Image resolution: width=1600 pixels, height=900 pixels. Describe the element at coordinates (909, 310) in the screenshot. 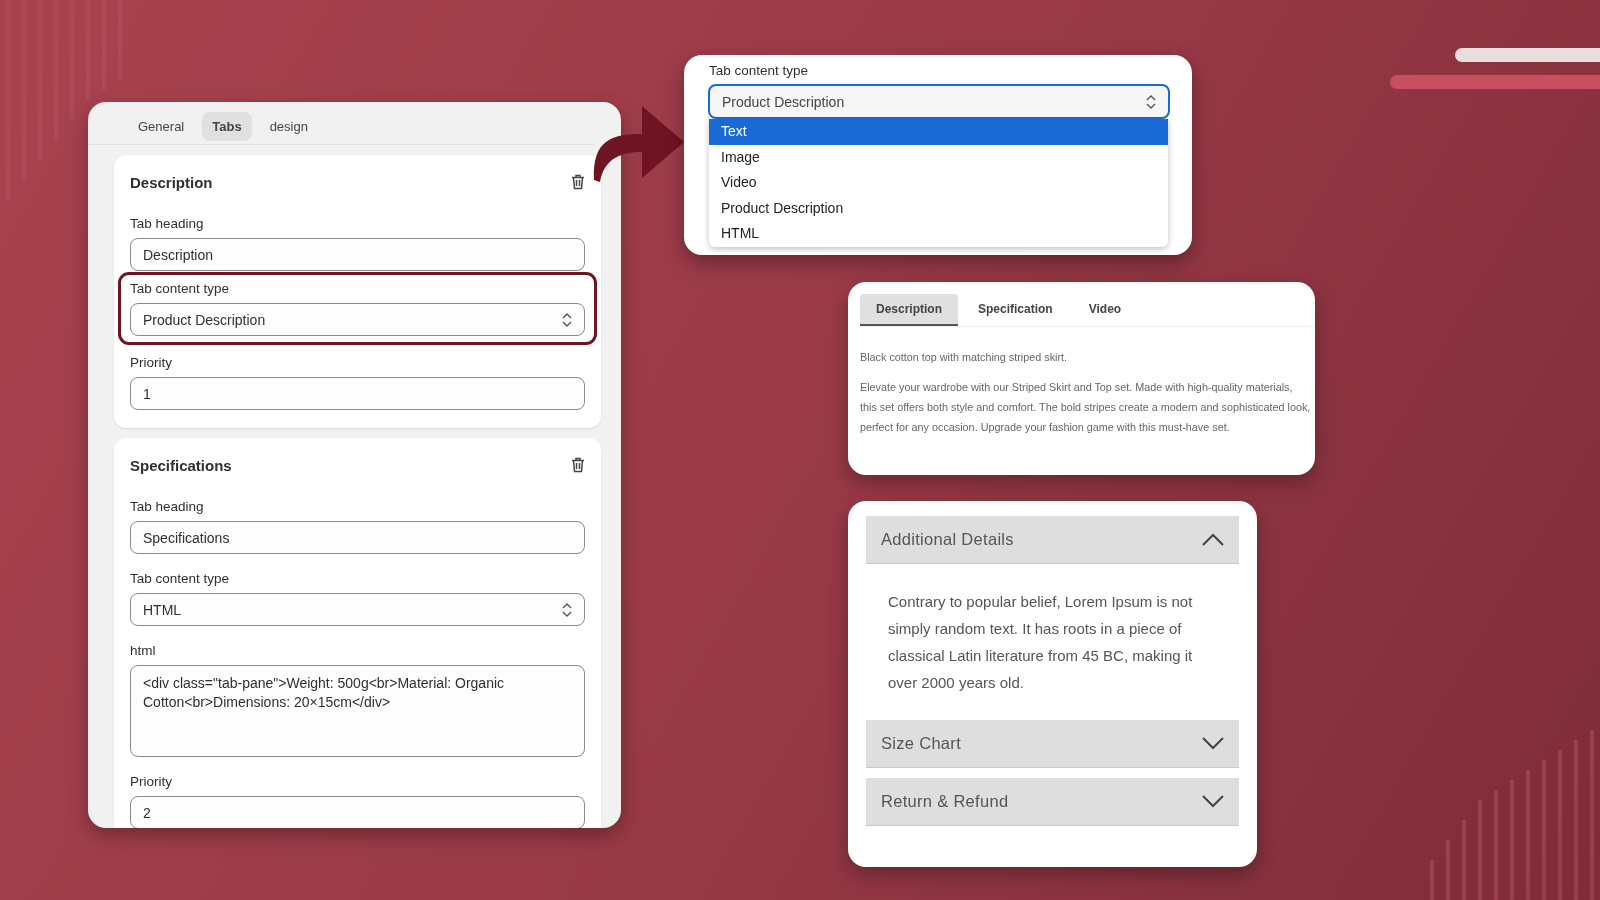

I see `product-tab: Description` at that location.